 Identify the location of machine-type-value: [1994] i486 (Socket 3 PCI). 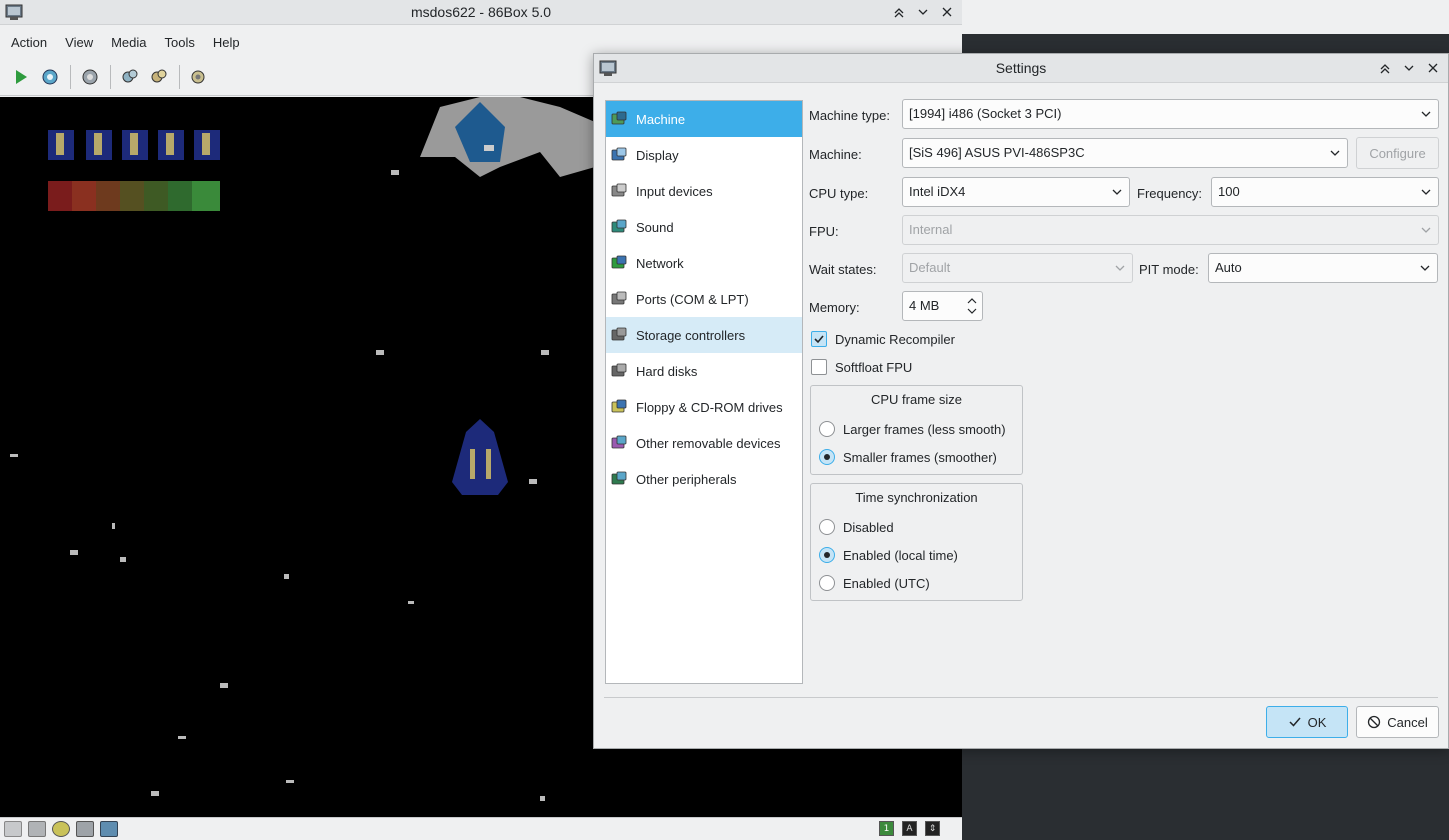
(985, 113).